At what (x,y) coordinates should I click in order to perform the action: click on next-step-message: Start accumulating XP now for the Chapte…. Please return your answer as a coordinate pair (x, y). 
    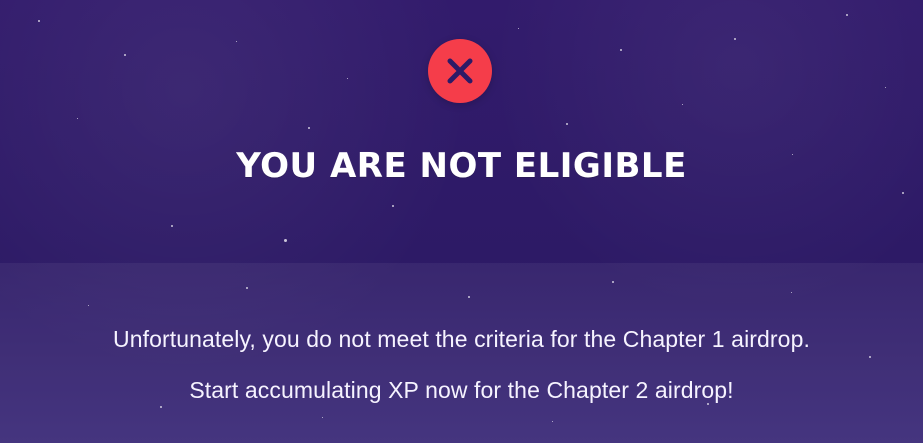
    Looking at the image, I should click on (461, 390).